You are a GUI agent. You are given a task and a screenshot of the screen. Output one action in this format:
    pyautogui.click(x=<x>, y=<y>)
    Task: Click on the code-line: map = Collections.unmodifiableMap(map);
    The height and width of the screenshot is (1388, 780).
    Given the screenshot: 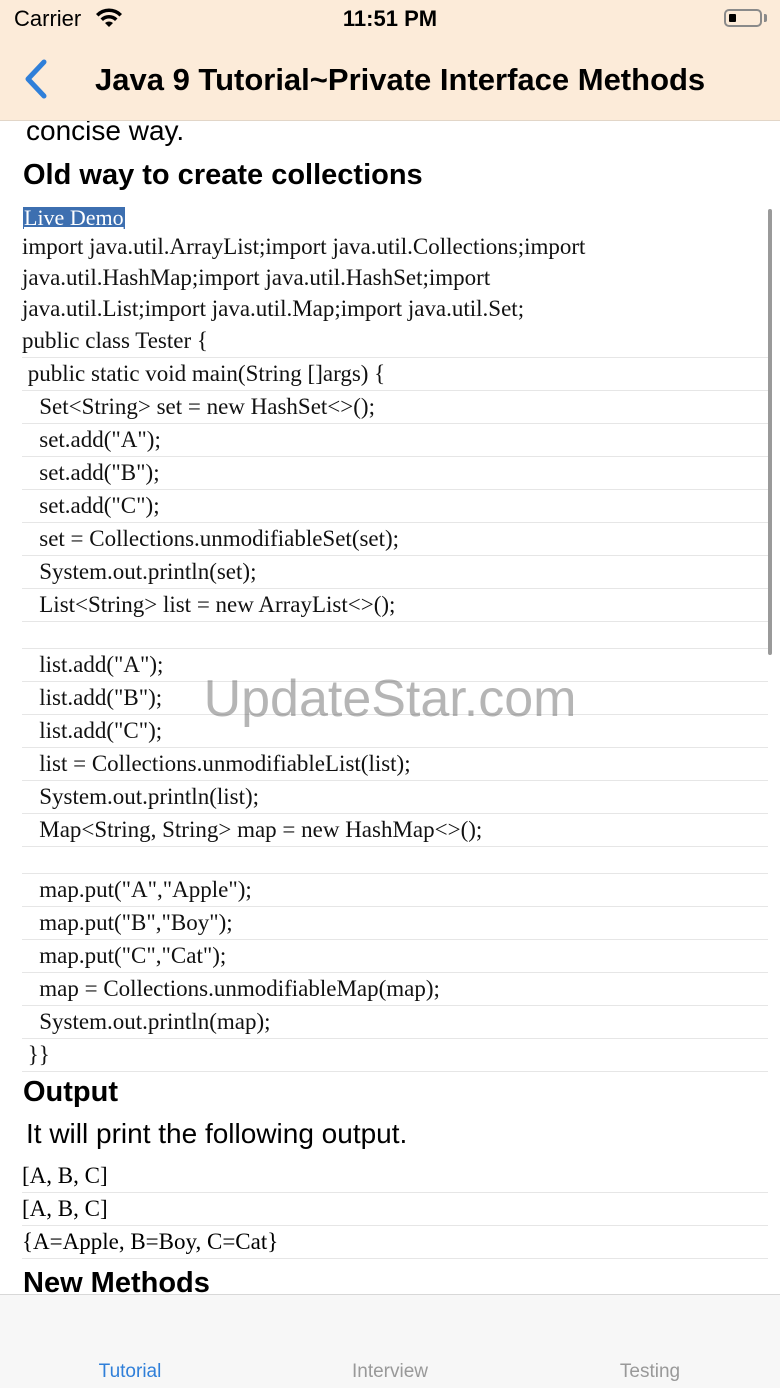 What is the action you would take?
    pyautogui.click(x=395, y=989)
    